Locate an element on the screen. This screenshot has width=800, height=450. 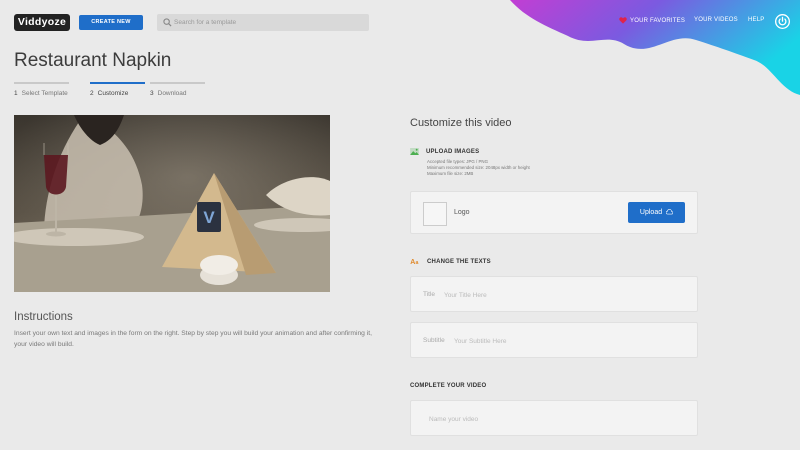
template-search is located at coordinates (263, 22).